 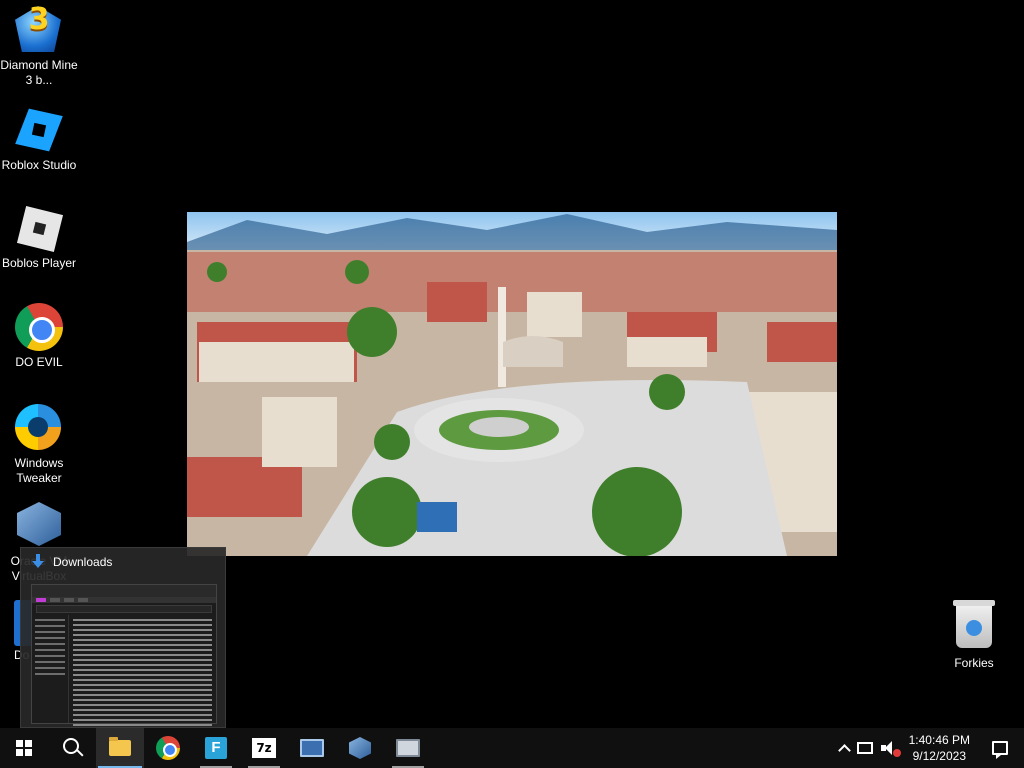 I want to click on network-icon, so click(x=864, y=748).